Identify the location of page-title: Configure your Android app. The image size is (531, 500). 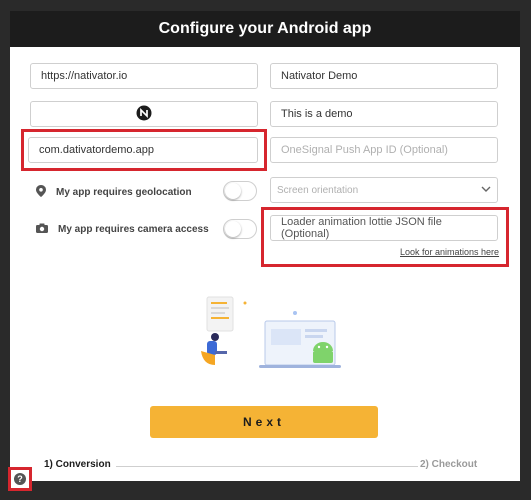
(265, 29).